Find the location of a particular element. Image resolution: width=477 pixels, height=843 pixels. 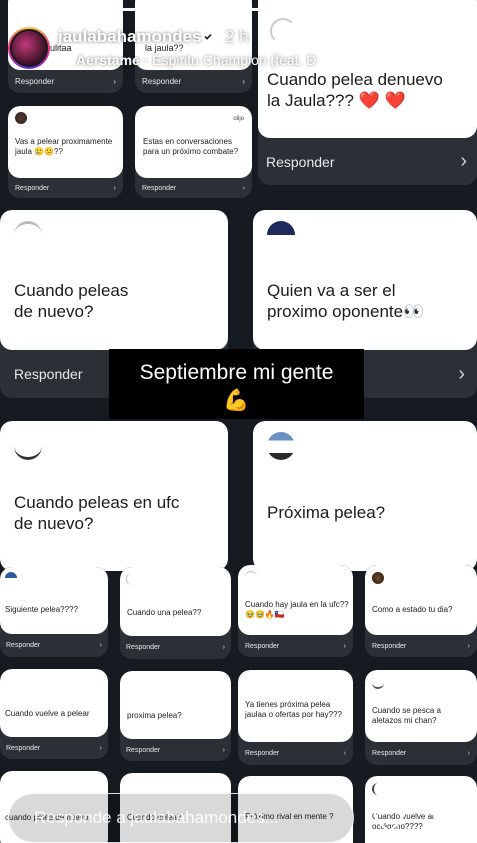

send-icon is located at coordinates (441, 819).